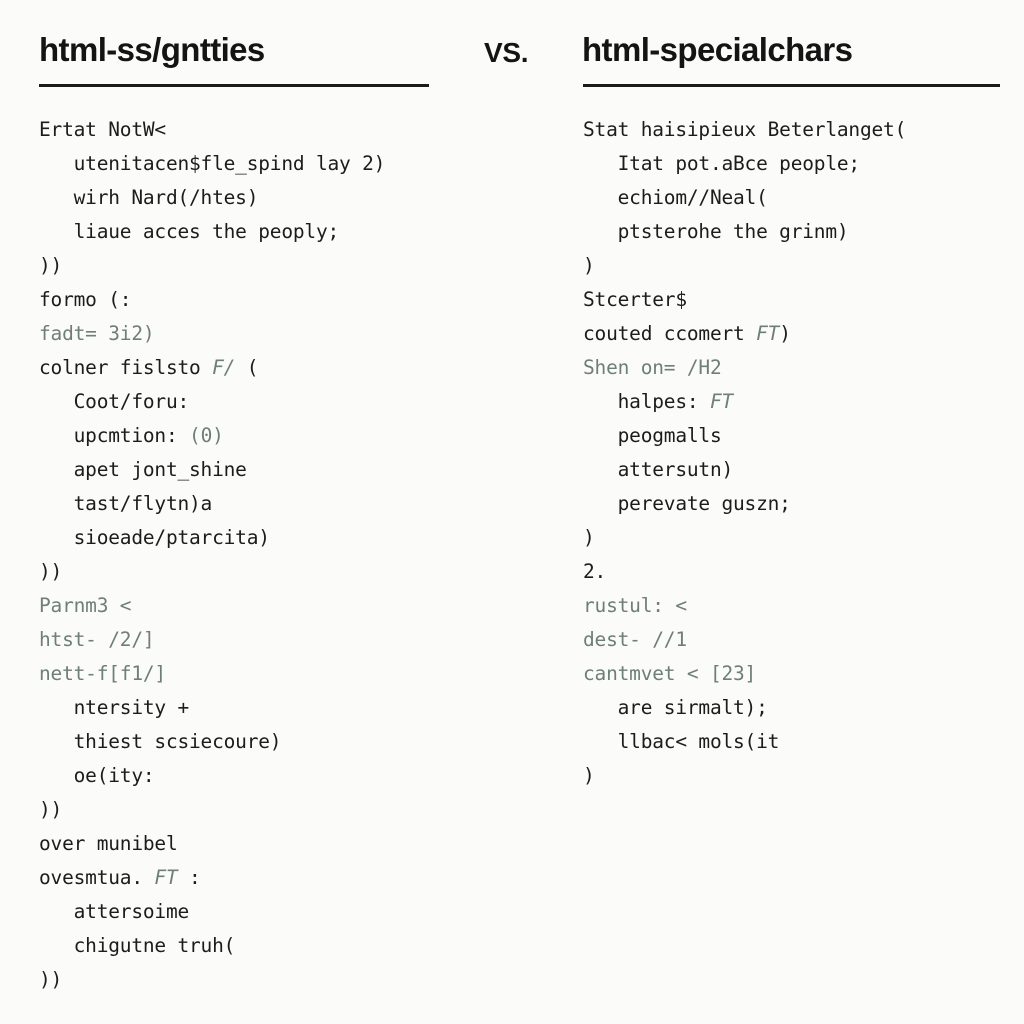 The image size is (1024, 1024). Describe the element at coordinates (635, 299) in the screenshot. I see `right-code-line: Stcerter$` at that location.